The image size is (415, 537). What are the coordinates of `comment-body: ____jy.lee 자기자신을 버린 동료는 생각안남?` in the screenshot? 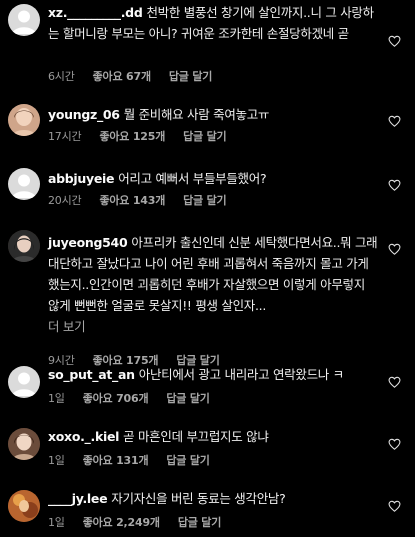 It's located at (213, 498).